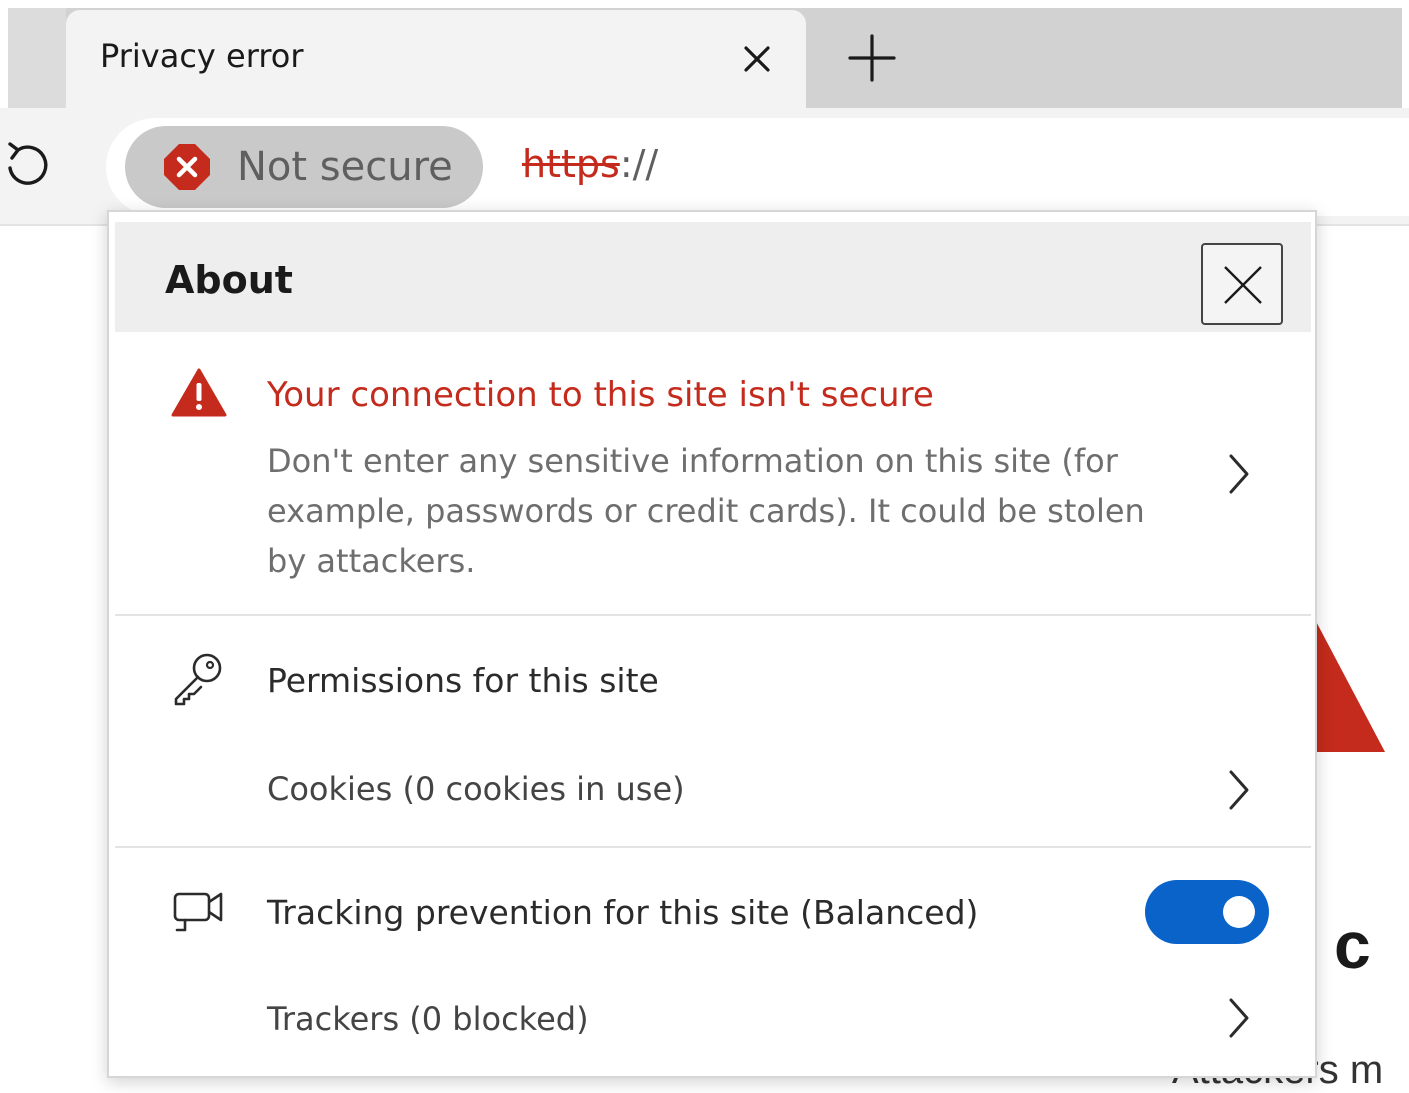  What do you see at coordinates (428, 1019) in the screenshot?
I see `trackers-label: Trackers (0 blocked)` at bounding box center [428, 1019].